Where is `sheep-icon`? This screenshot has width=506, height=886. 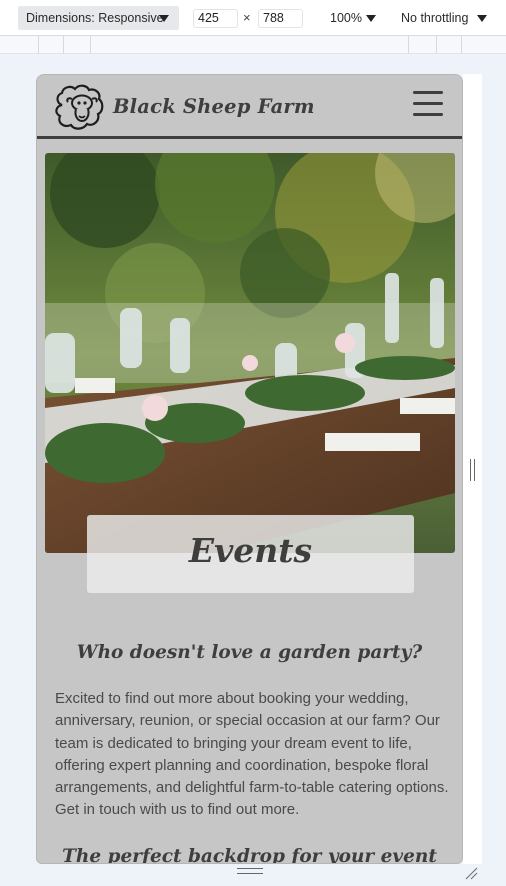
sheep-icon is located at coordinates (79, 108).